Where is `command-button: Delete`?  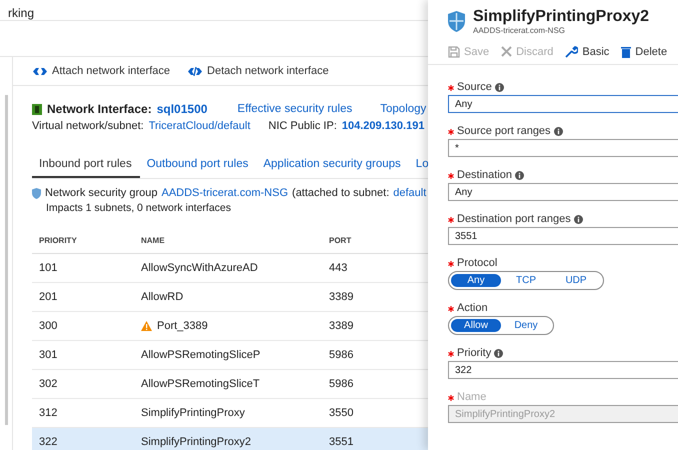 command-button: Delete is located at coordinates (644, 52).